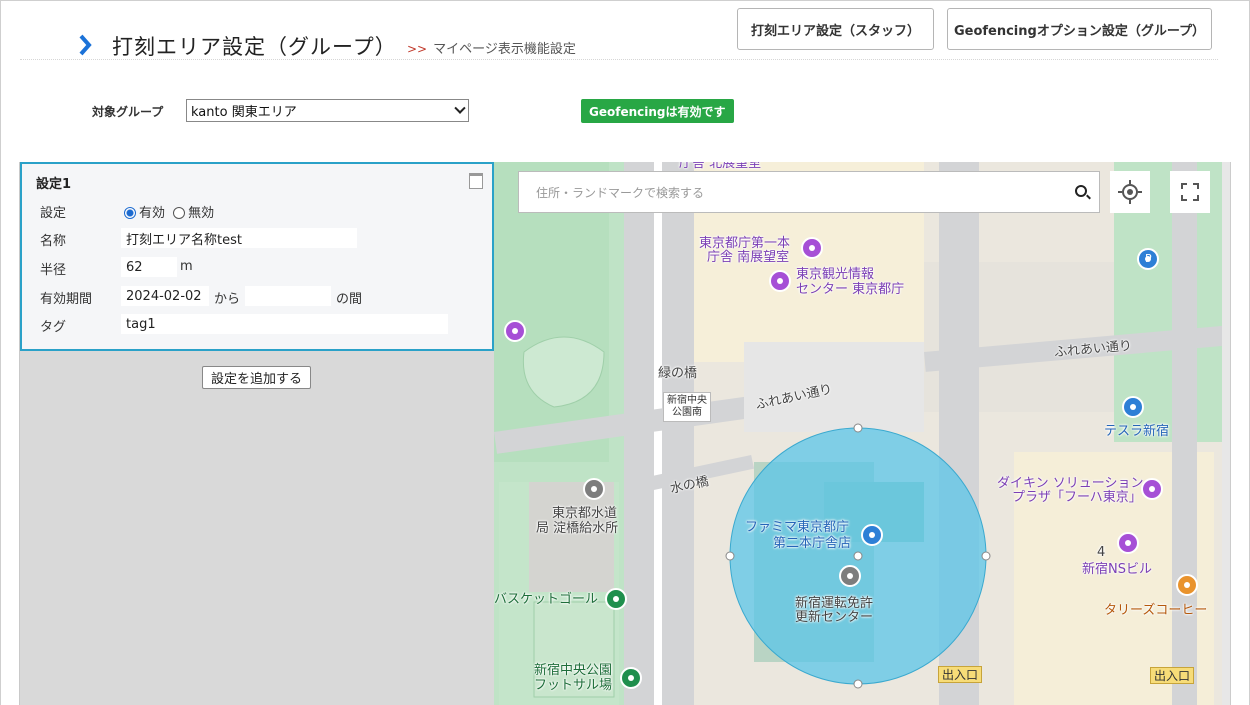 Image resolution: width=1250 pixels, height=705 pixels. Describe the element at coordinates (515, 331) in the screenshot. I see `park-poi-pin` at that location.